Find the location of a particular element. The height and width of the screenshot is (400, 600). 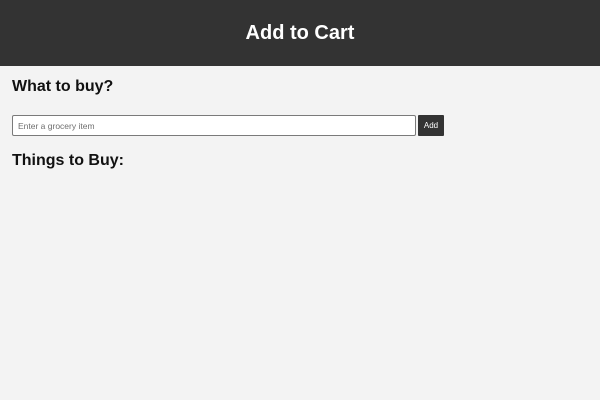

add-item-form: Add is located at coordinates (300, 125).